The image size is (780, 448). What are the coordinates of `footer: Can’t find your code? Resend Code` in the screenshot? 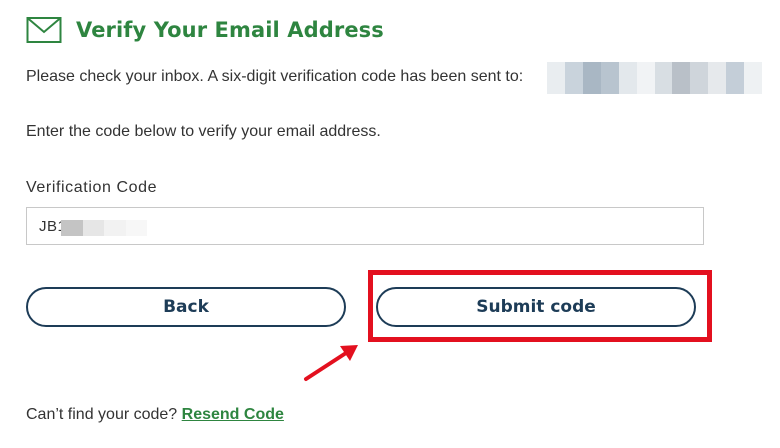 It's located at (155, 415).